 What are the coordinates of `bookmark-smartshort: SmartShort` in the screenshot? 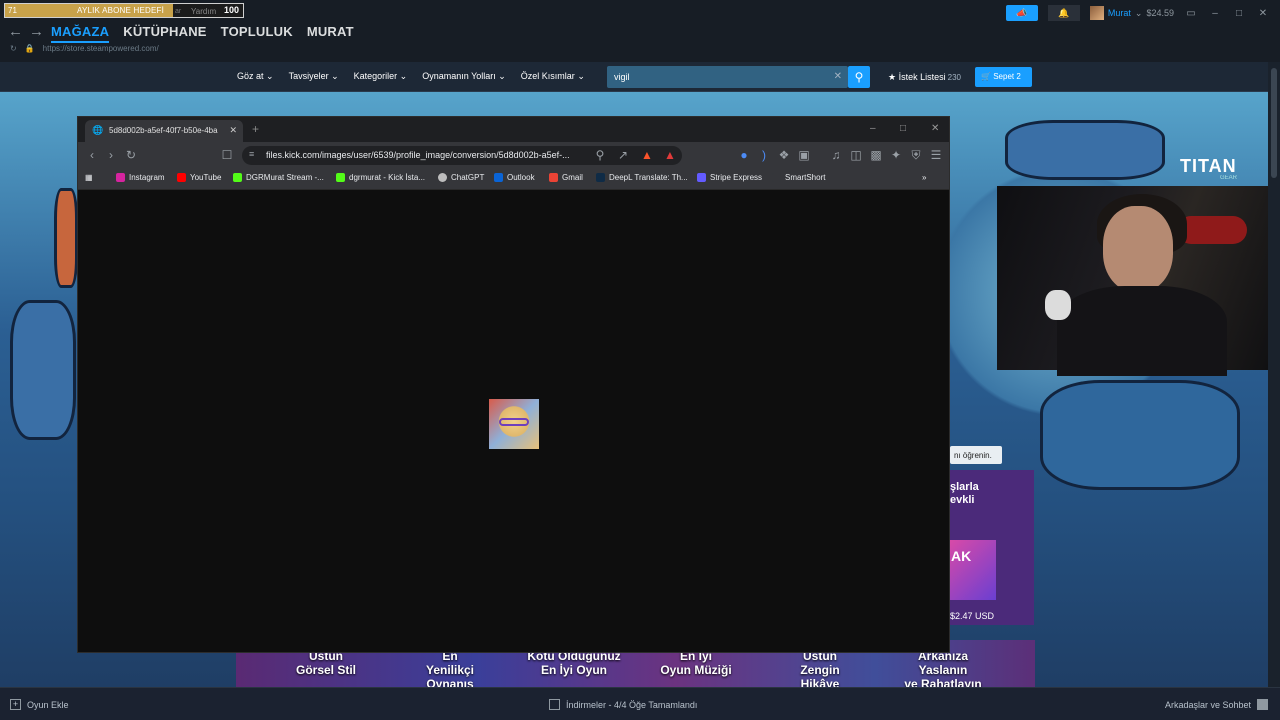 It's located at (798, 177).